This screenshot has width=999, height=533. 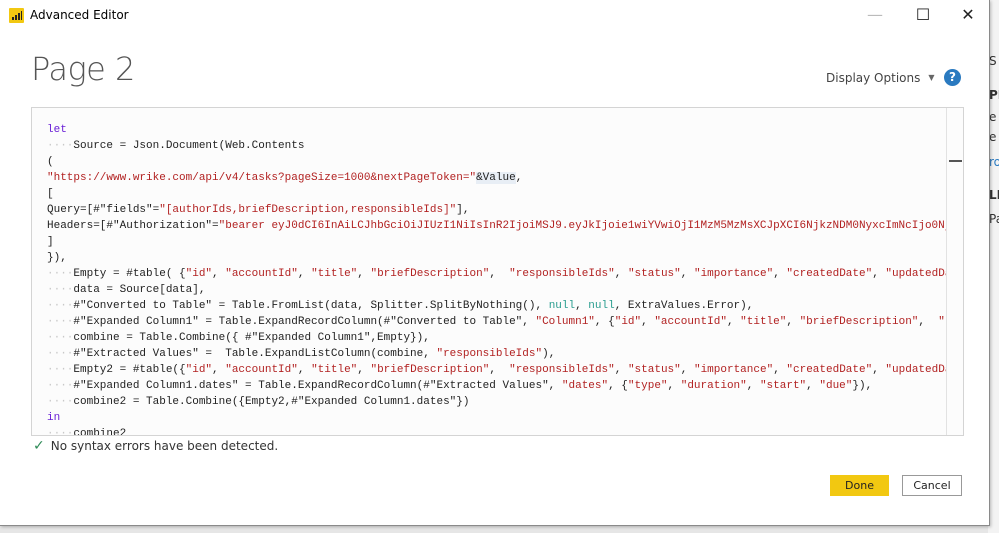 I want to click on code-line: ····combine2, so click(x=504, y=431).